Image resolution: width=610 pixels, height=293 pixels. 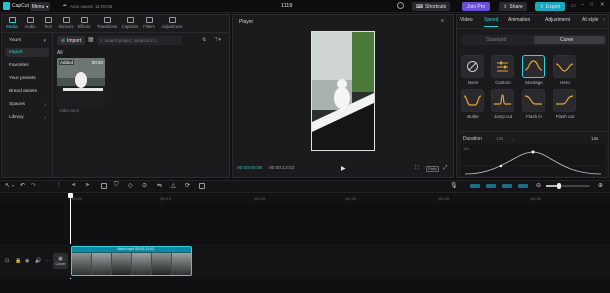 I want to click on track-audio-icon: 🔊, so click(x=38, y=261).